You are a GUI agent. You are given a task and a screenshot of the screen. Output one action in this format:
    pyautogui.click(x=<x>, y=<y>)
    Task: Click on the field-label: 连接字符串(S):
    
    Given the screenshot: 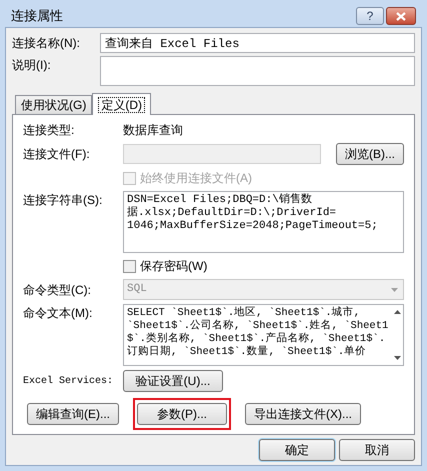 What is the action you would take?
    pyautogui.click(x=63, y=200)
    